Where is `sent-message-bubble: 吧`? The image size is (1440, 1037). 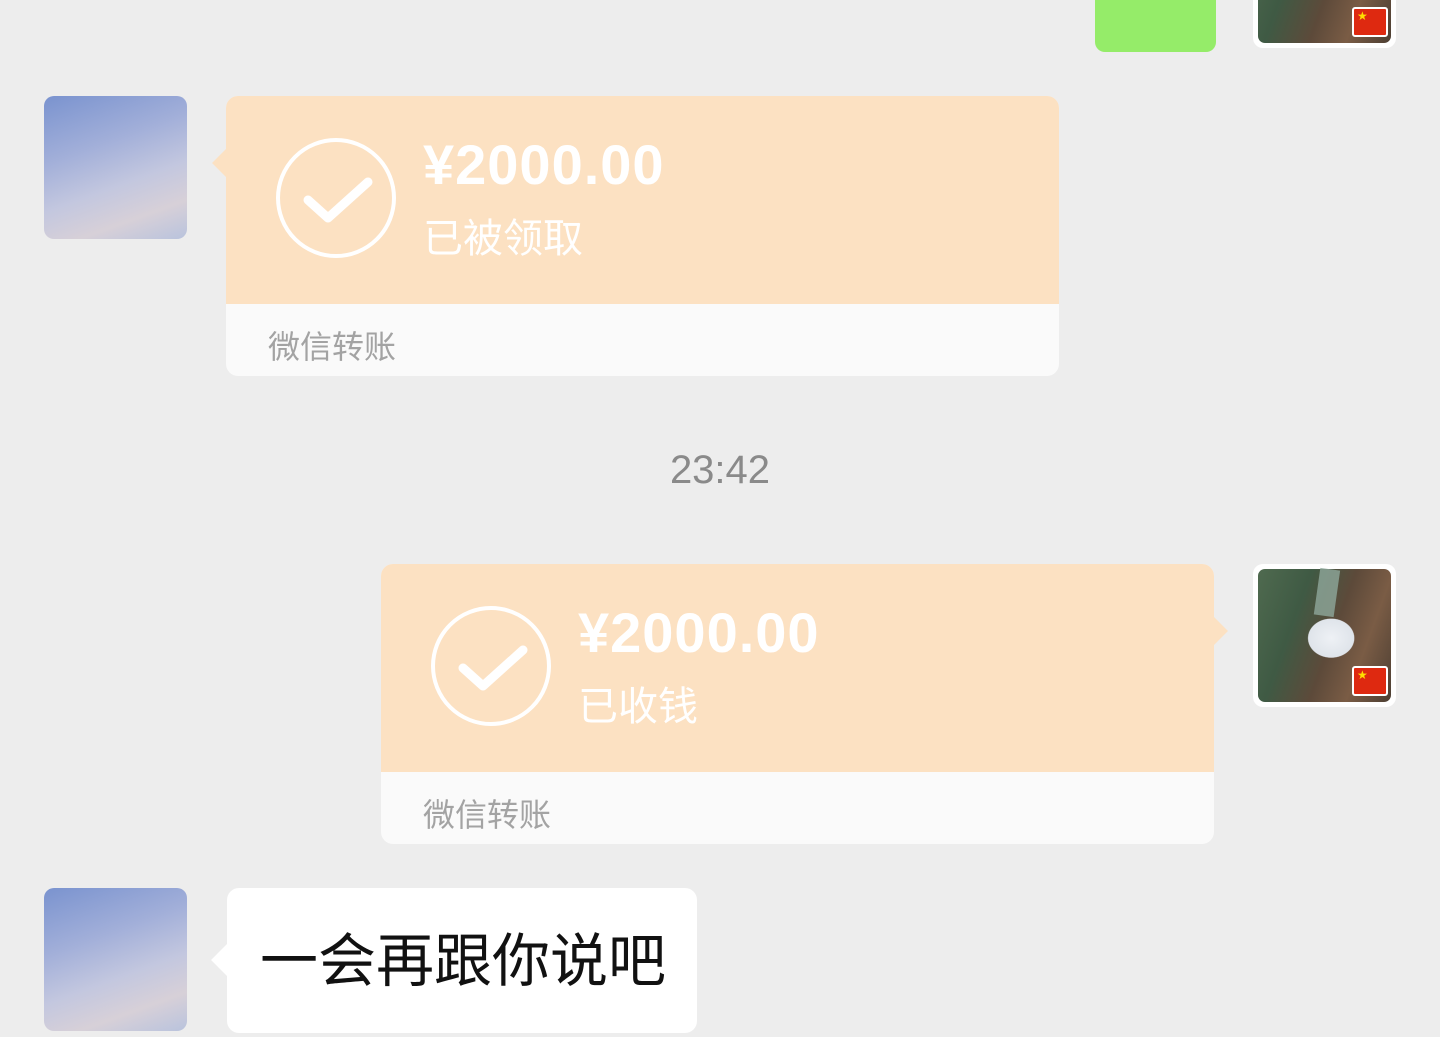 sent-message-bubble: 吧 is located at coordinates (1155, 26).